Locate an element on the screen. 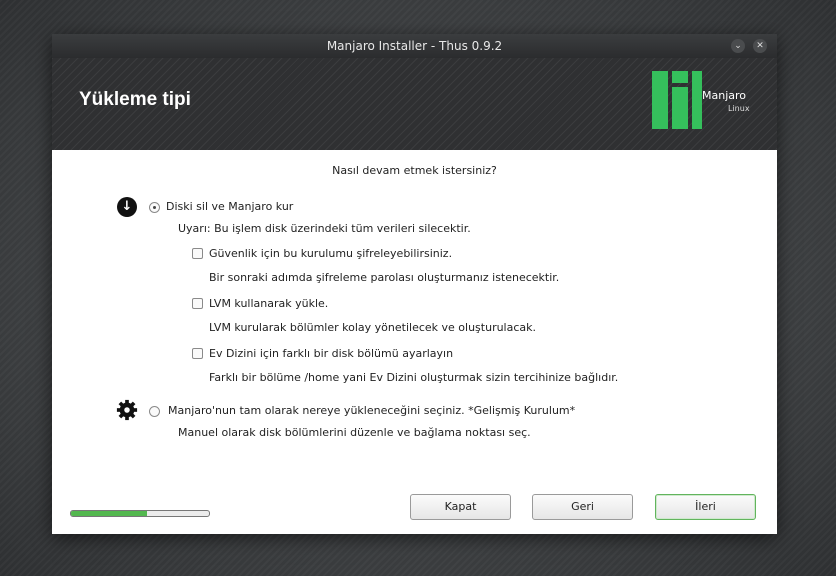  download-icon: ↓ is located at coordinates (127, 207).